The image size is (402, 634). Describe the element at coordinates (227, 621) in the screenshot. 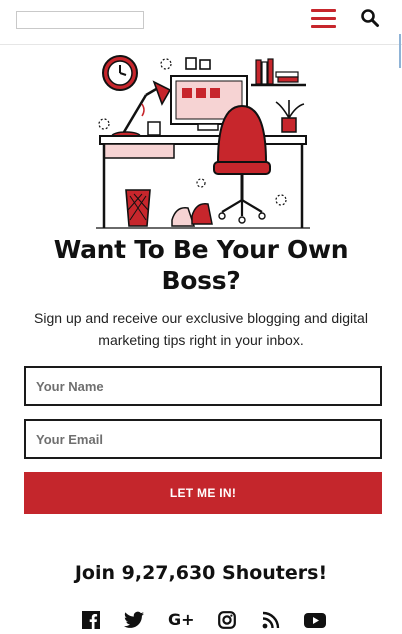

I see `instagram-icon` at that location.